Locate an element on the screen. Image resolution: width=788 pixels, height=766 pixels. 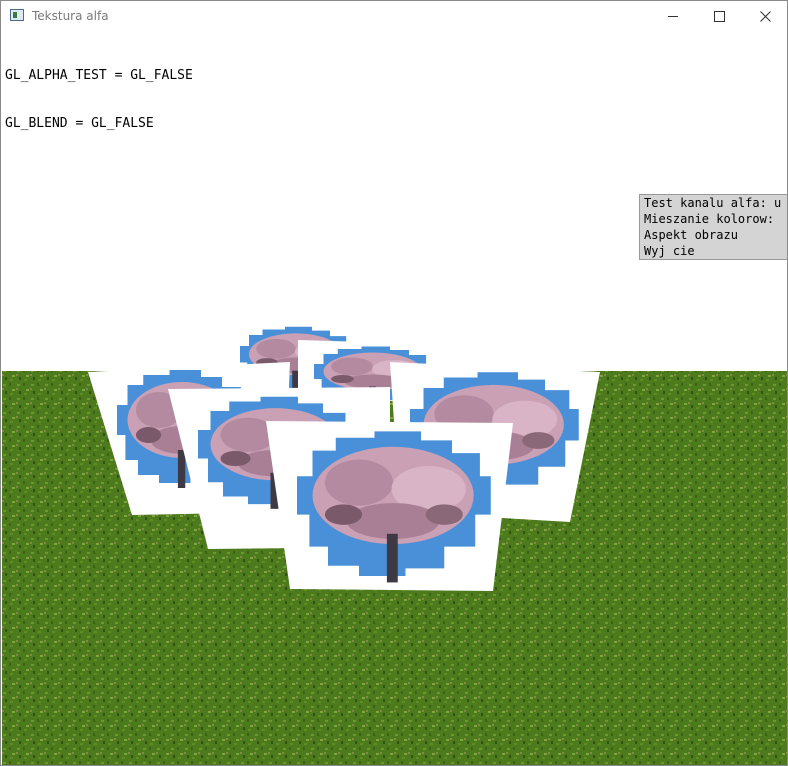
maximize-button is located at coordinates (719, 16).